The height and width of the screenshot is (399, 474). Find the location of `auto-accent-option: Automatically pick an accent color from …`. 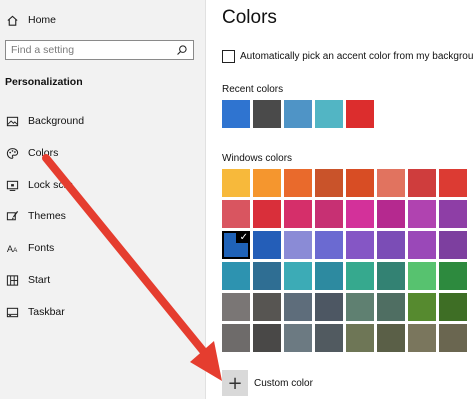

auto-accent-option: Automatically pick an accent color from … is located at coordinates (348, 56).